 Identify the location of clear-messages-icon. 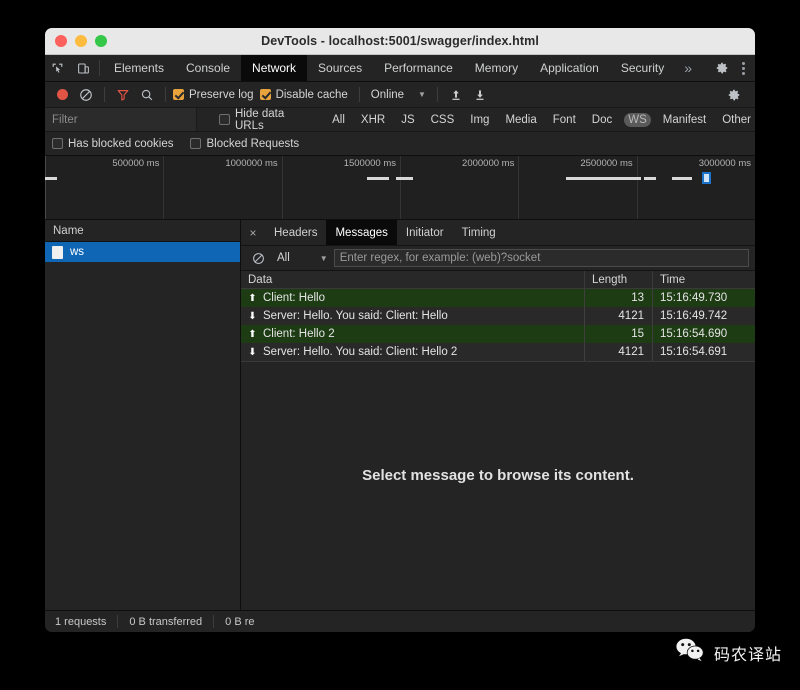
(258, 258).